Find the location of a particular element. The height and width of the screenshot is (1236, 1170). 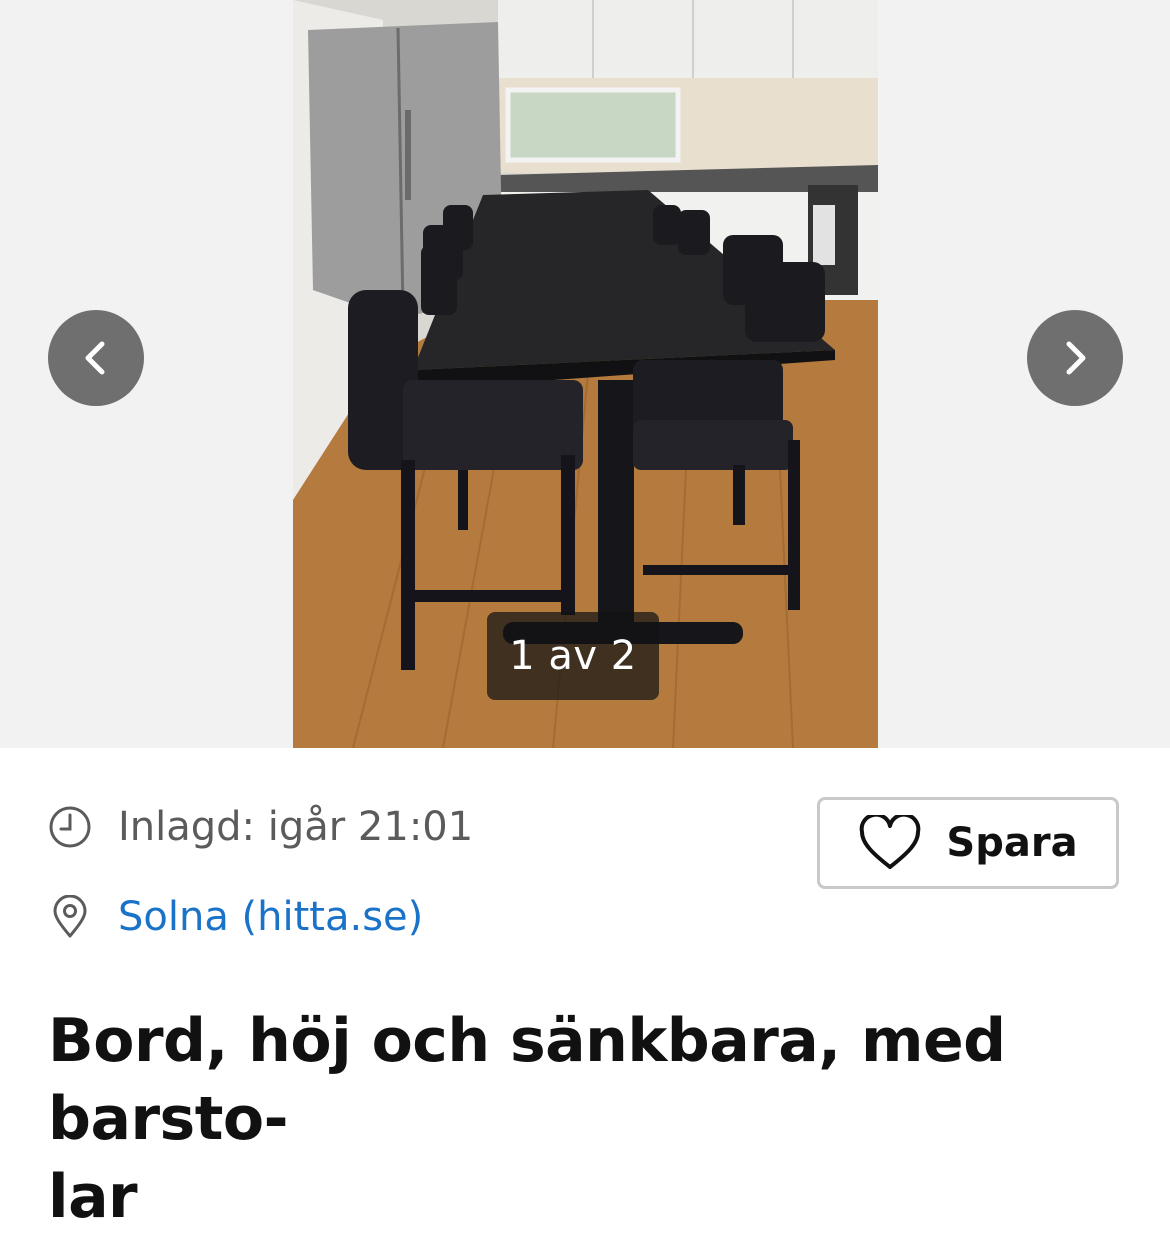

clock-icon is located at coordinates (70, 827).